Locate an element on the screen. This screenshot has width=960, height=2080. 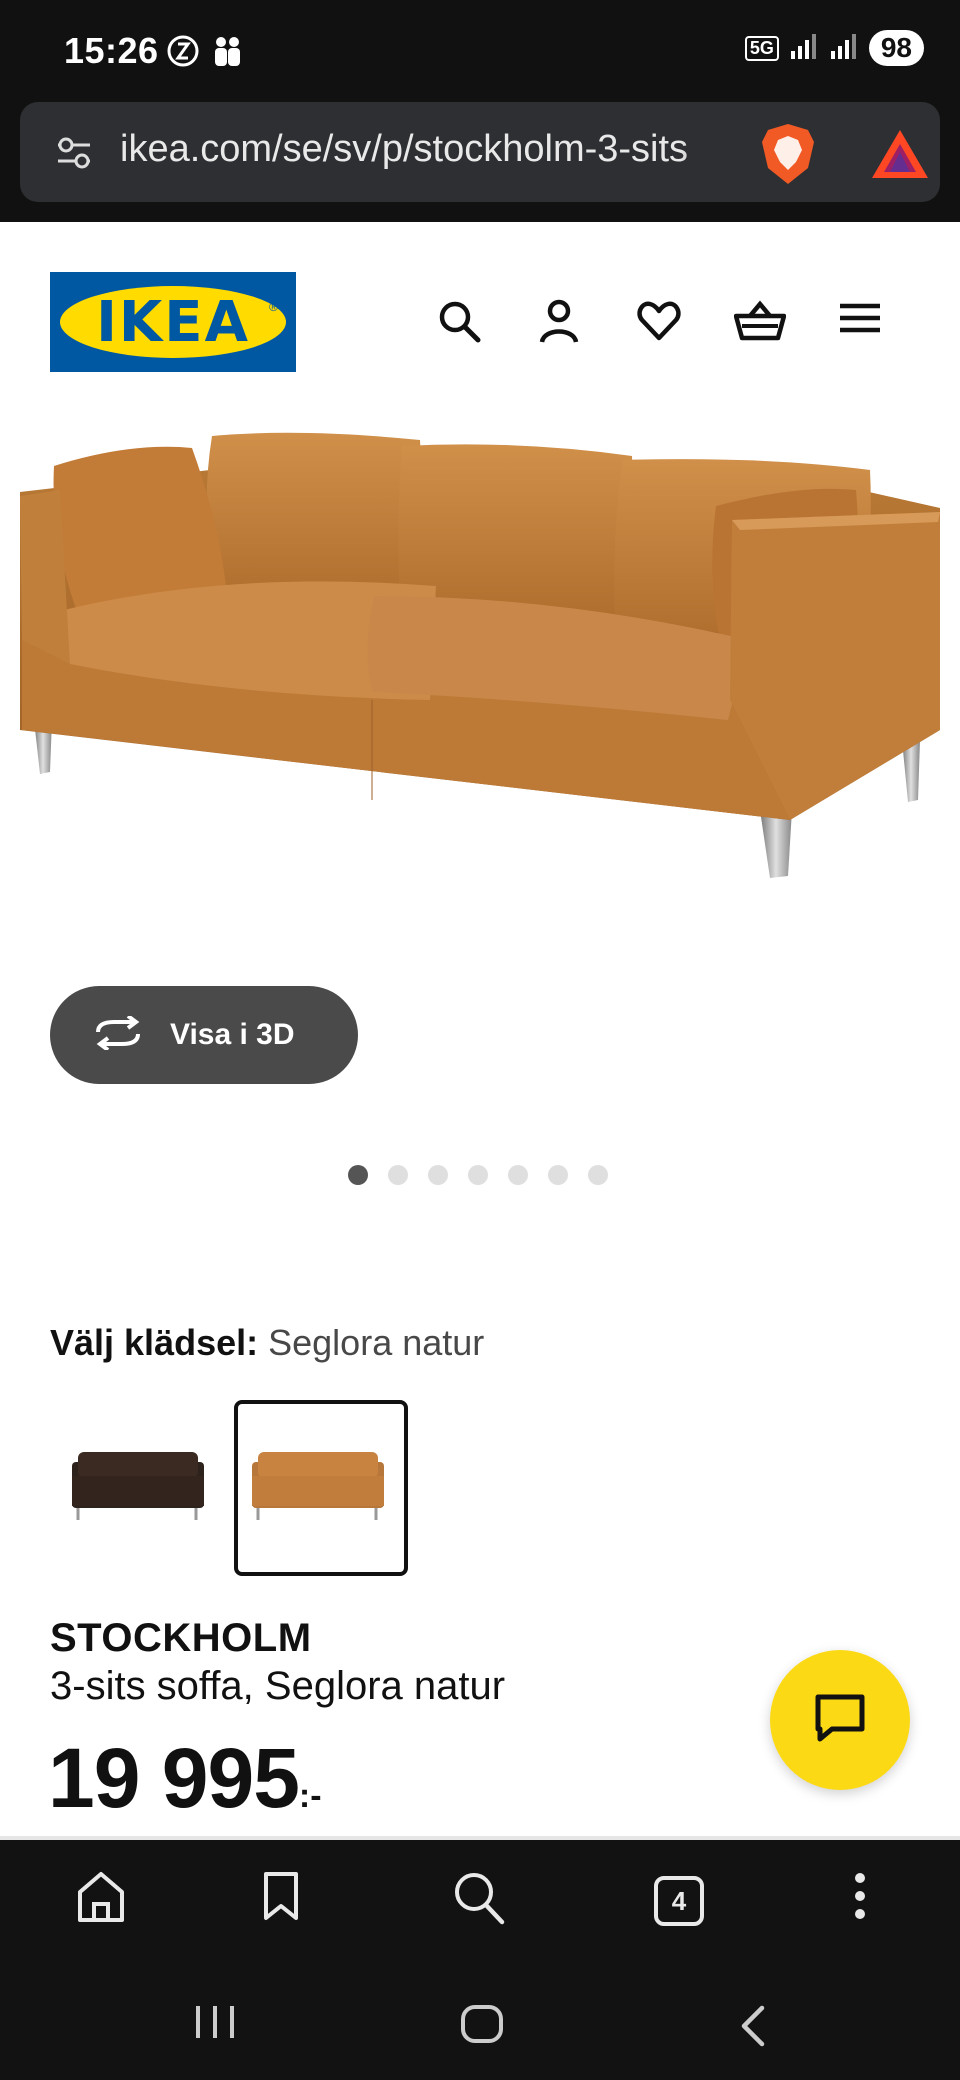
brave-rewards-icon is located at coordinates (900, 156).